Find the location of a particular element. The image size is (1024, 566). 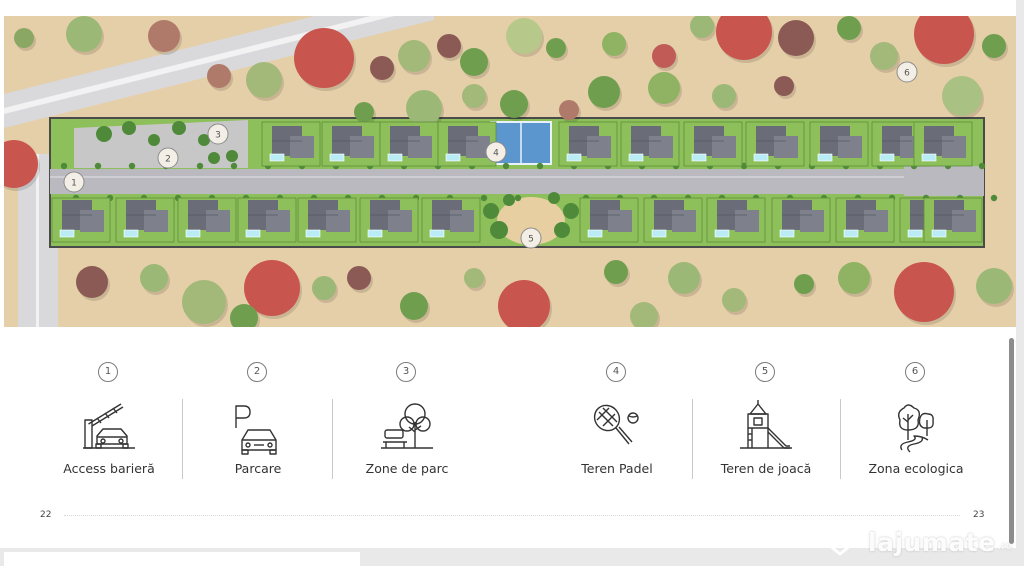

feature-number: 4 is located at coordinates (616, 372).